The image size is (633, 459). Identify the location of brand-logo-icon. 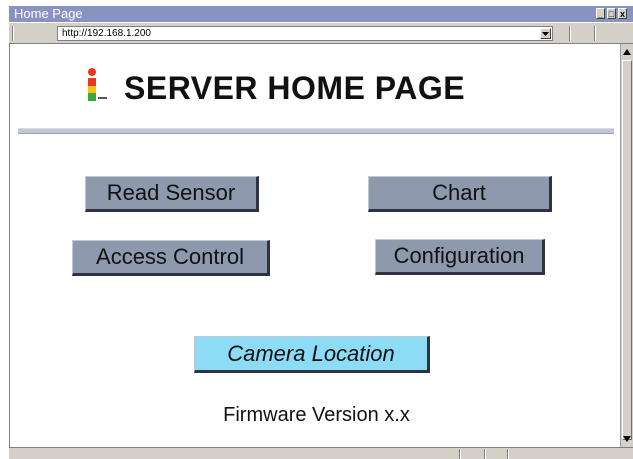
(97, 84).